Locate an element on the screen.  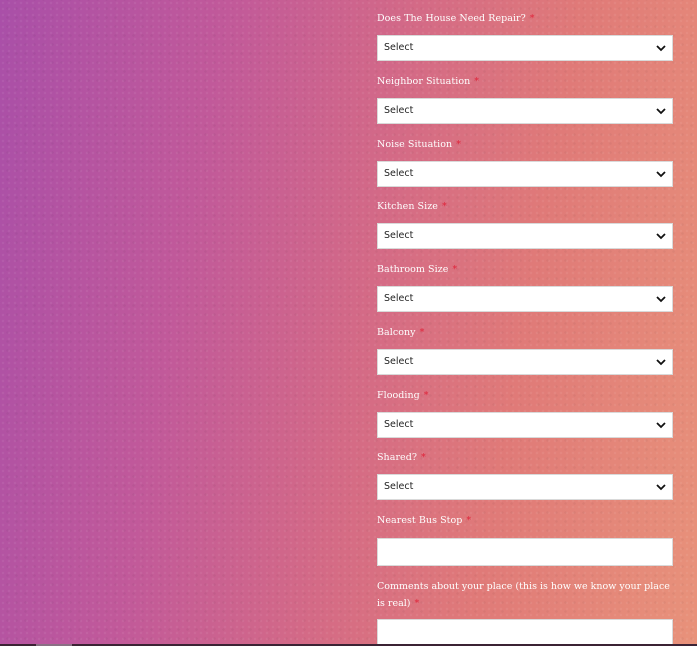
field-neighbor-situation: Neighbor Situation * Select is located at coordinates (525, 98).